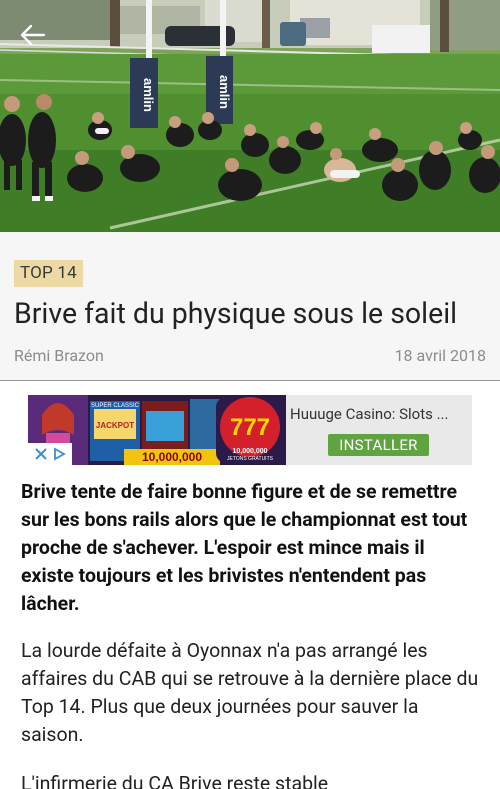  I want to click on ad-amount-text: 10,000,000, so click(172, 457).